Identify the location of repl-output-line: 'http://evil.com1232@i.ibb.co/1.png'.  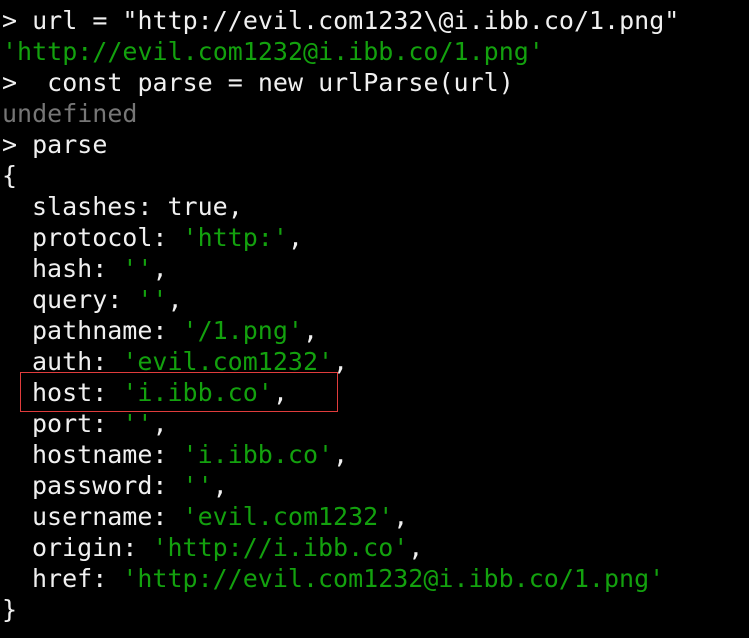
(273, 51).